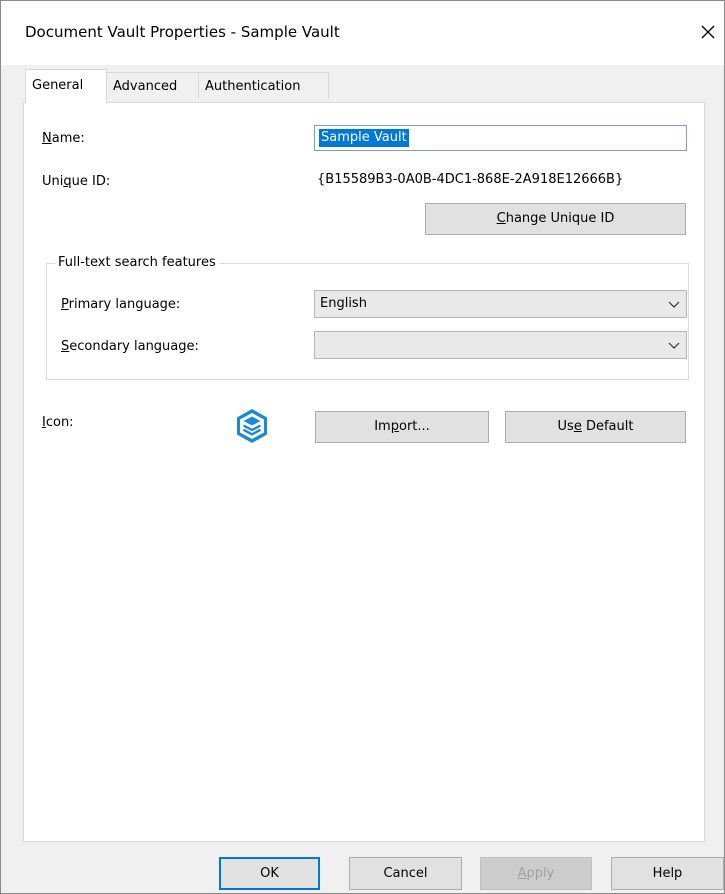 This screenshot has width=725, height=894. What do you see at coordinates (708, 32) in the screenshot?
I see `close-icon` at bounding box center [708, 32].